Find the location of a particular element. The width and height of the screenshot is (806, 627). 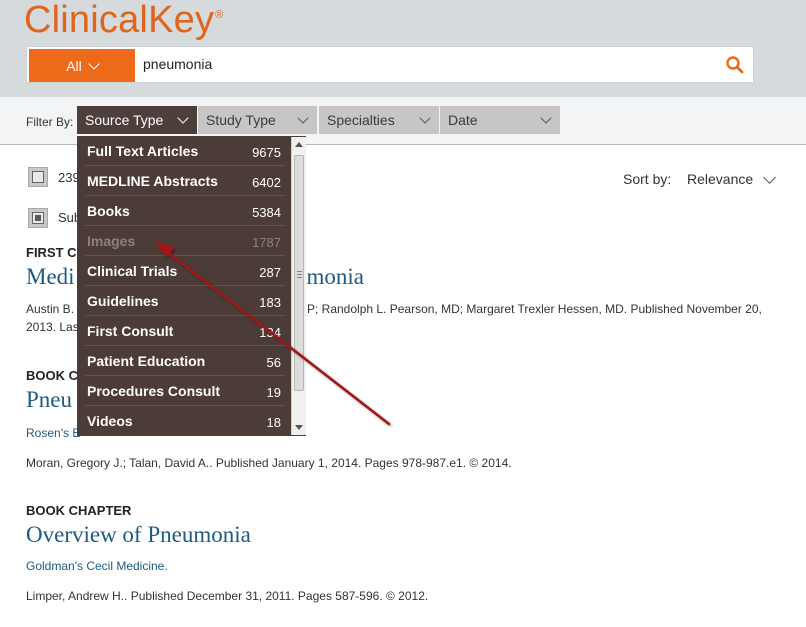

result-type: BOOK CHAPTER is located at coordinates (79, 510).